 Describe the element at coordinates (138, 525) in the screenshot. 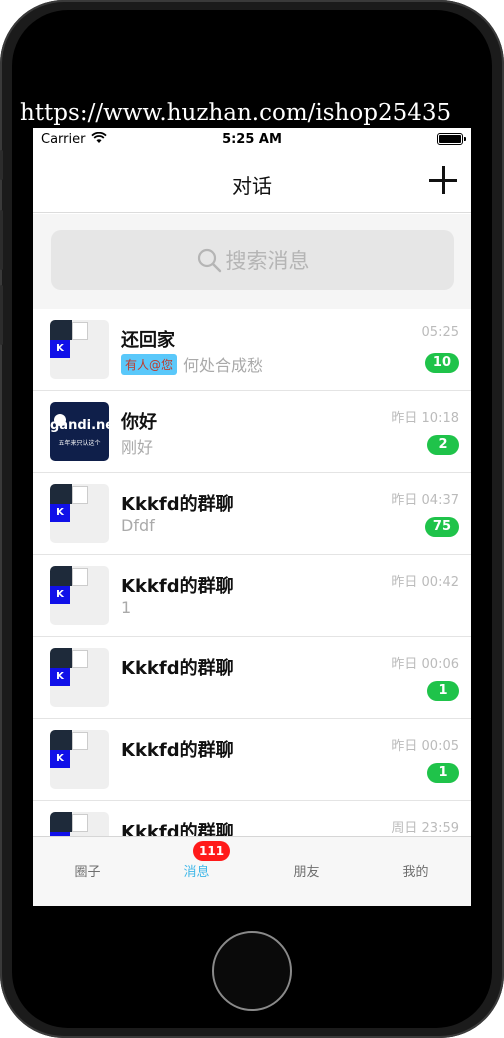

I see `conversation-preview: Dfdf` at that location.